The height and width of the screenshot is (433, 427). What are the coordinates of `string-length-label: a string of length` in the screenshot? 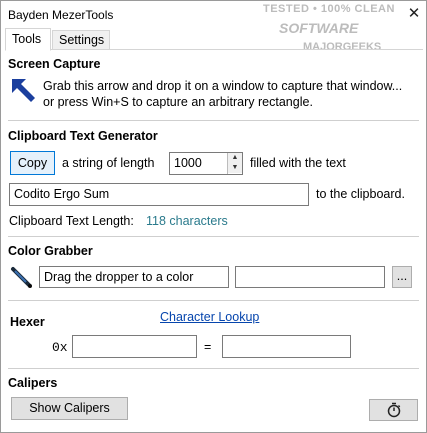 It's located at (108, 163).